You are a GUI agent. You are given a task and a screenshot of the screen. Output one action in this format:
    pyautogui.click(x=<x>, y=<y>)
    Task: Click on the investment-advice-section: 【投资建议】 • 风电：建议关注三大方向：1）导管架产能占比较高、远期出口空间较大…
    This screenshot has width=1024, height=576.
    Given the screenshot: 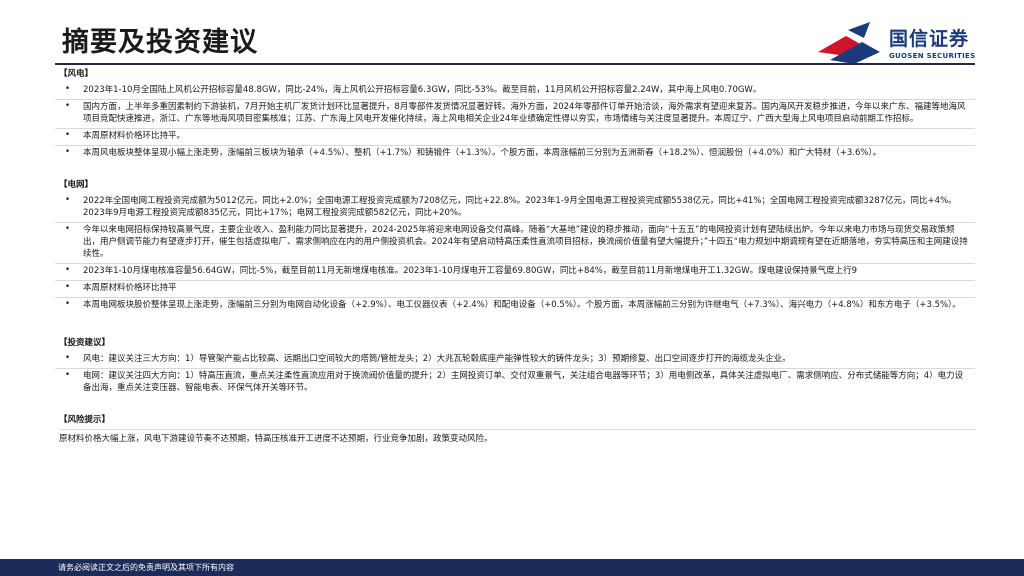 What is the action you would take?
    pyautogui.click(x=515, y=365)
    